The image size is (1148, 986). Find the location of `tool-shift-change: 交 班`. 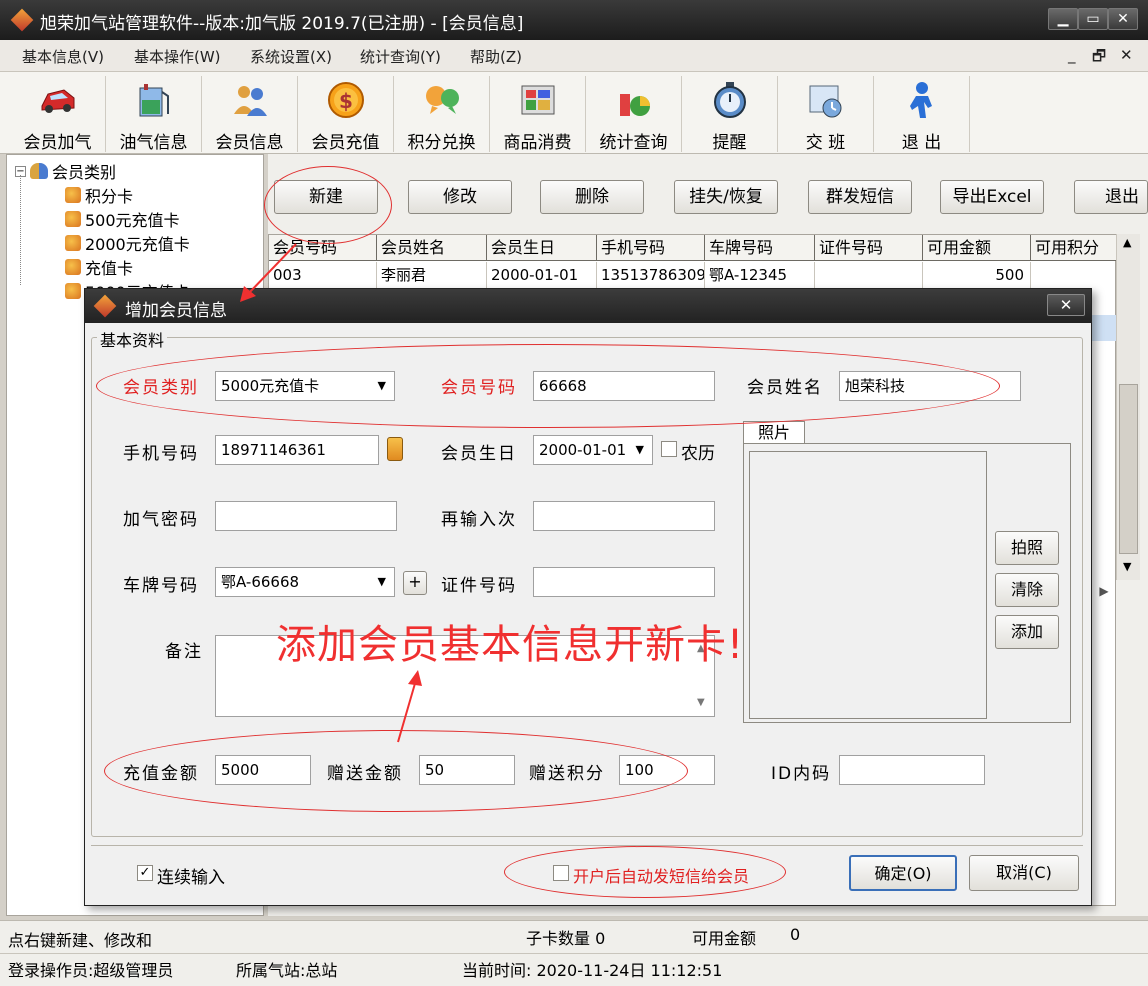

tool-shift-change: 交 班 is located at coordinates (826, 114).